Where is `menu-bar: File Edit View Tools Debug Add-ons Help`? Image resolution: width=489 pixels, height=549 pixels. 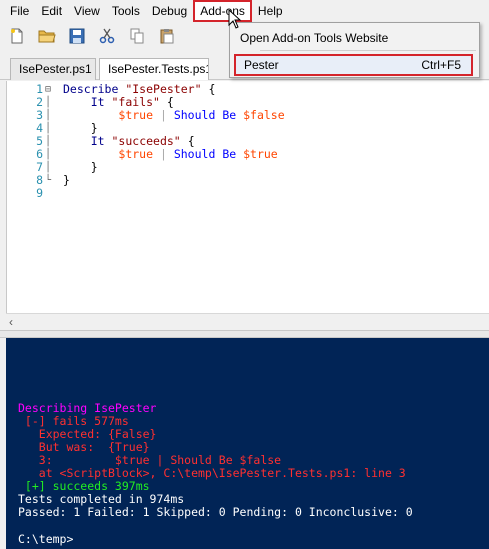
menu-bar: File Edit View Tools Debug Add-ons Help is located at coordinates (244, 11).